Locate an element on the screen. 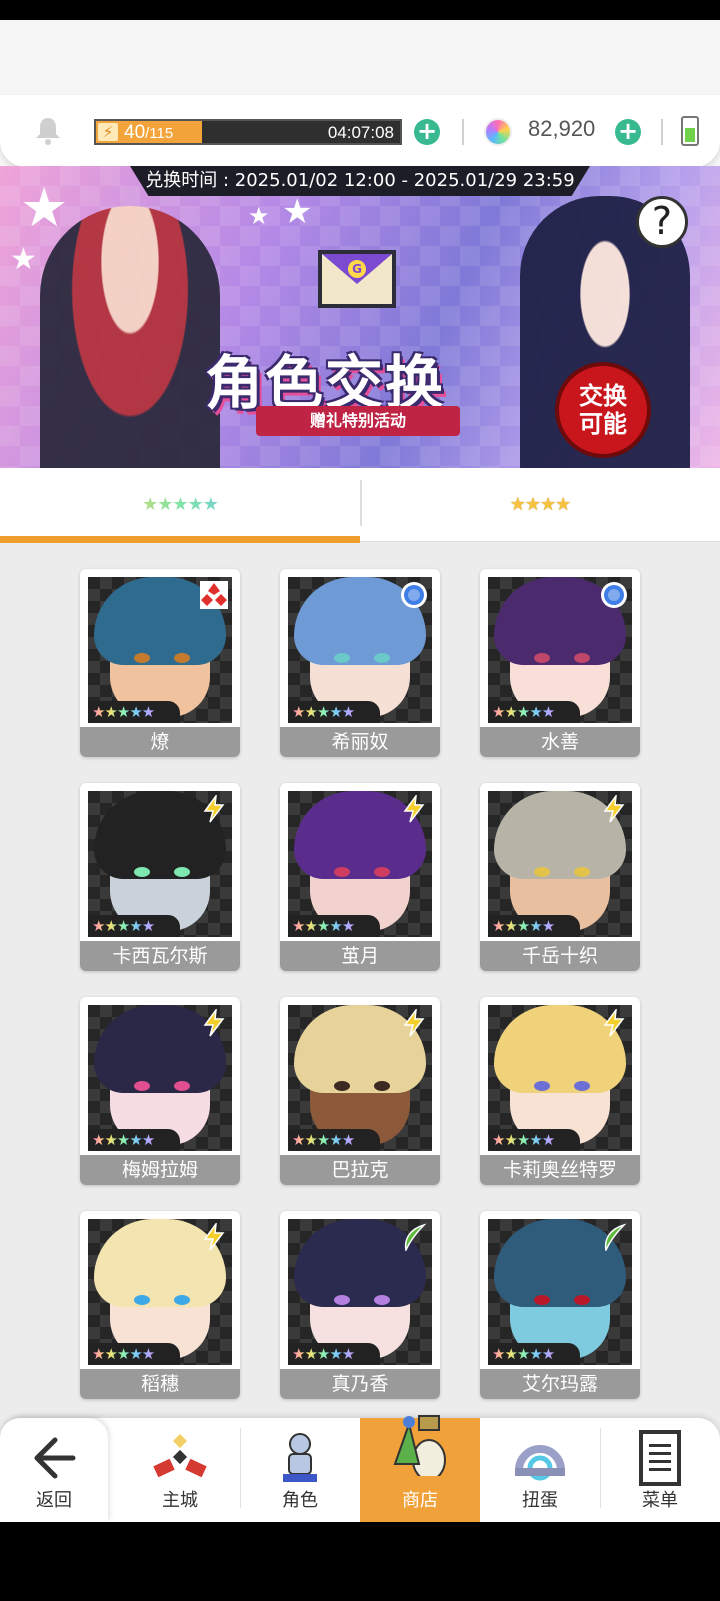 The height and width of the screenshot is (1601, 720). character-name: 水善 is located at coordinates (560, 742).